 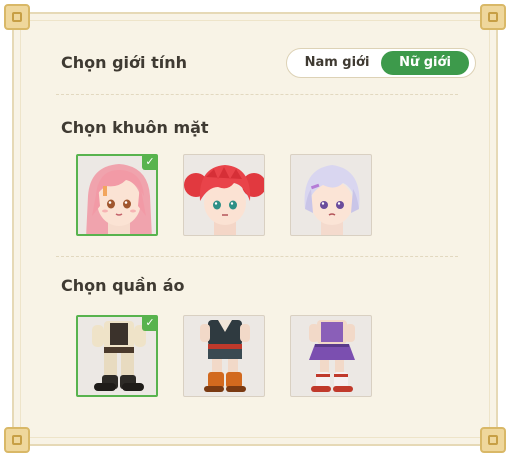 What do you see at coordinates (337, 63) in the screenshot?
I see `gender-option-male: Nam giới` at bounding box center [337, 63].